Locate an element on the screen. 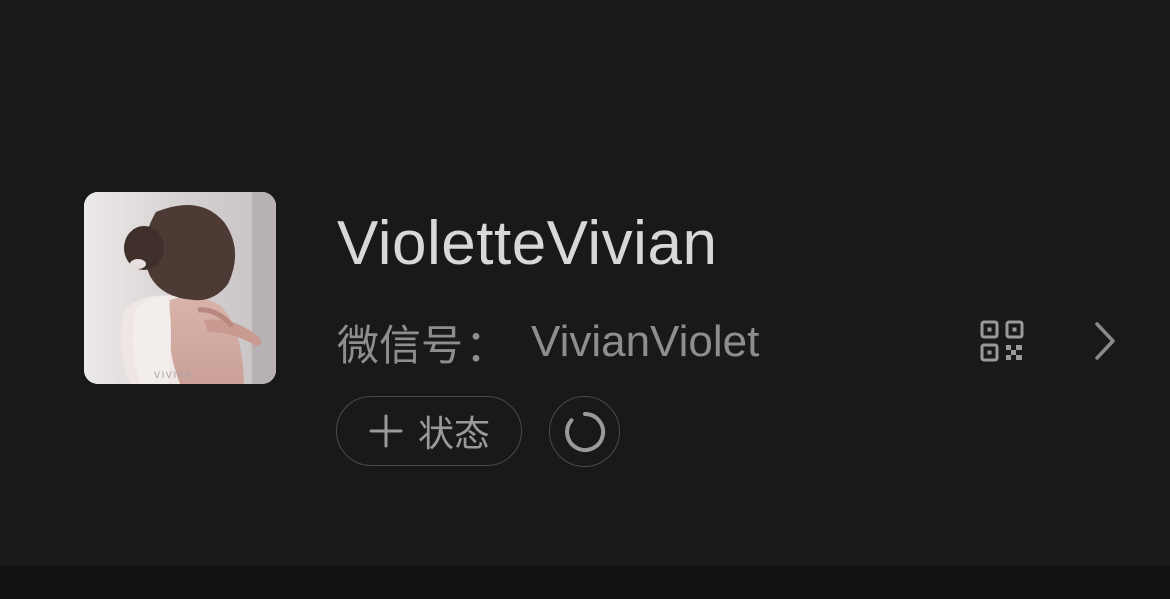 The height and width of the screenshot is (599, 1170). wechat-id-value: VivianViolet is located at coordinates (645, 341).